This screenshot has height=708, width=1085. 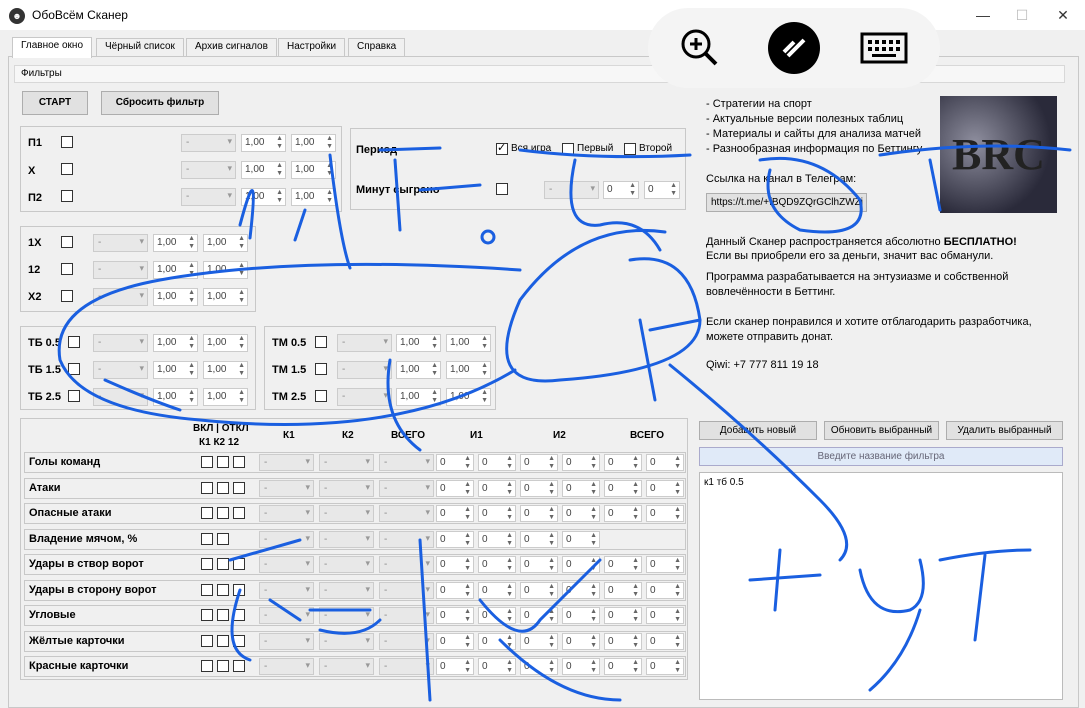 What do you see at coordinates (502, 189) in the screenshot?
I see `minutes-checkbox` at bounding box center [502, 189].